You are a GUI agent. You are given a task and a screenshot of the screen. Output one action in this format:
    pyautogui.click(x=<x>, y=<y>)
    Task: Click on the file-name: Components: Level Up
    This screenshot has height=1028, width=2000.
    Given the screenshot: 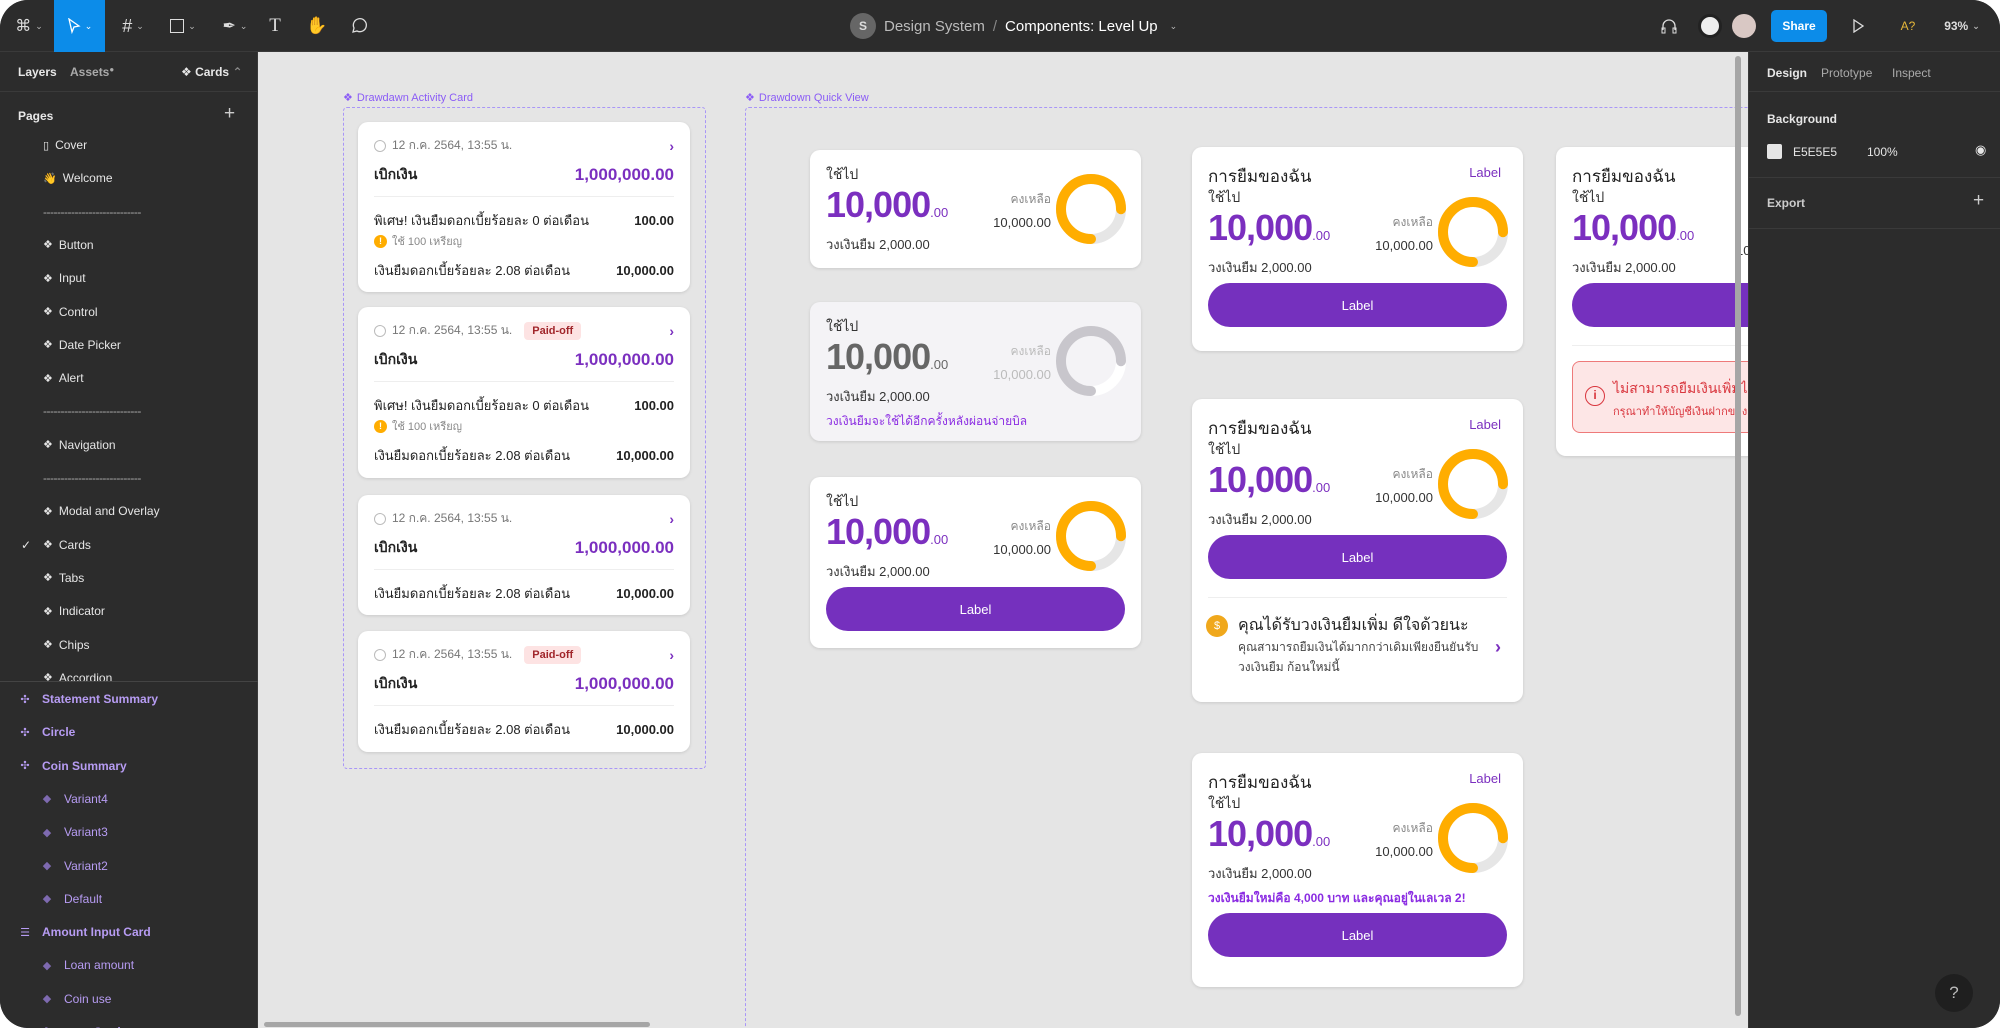 What is the action you would take?
    pyautogui.click(x=1081, y=26)
    